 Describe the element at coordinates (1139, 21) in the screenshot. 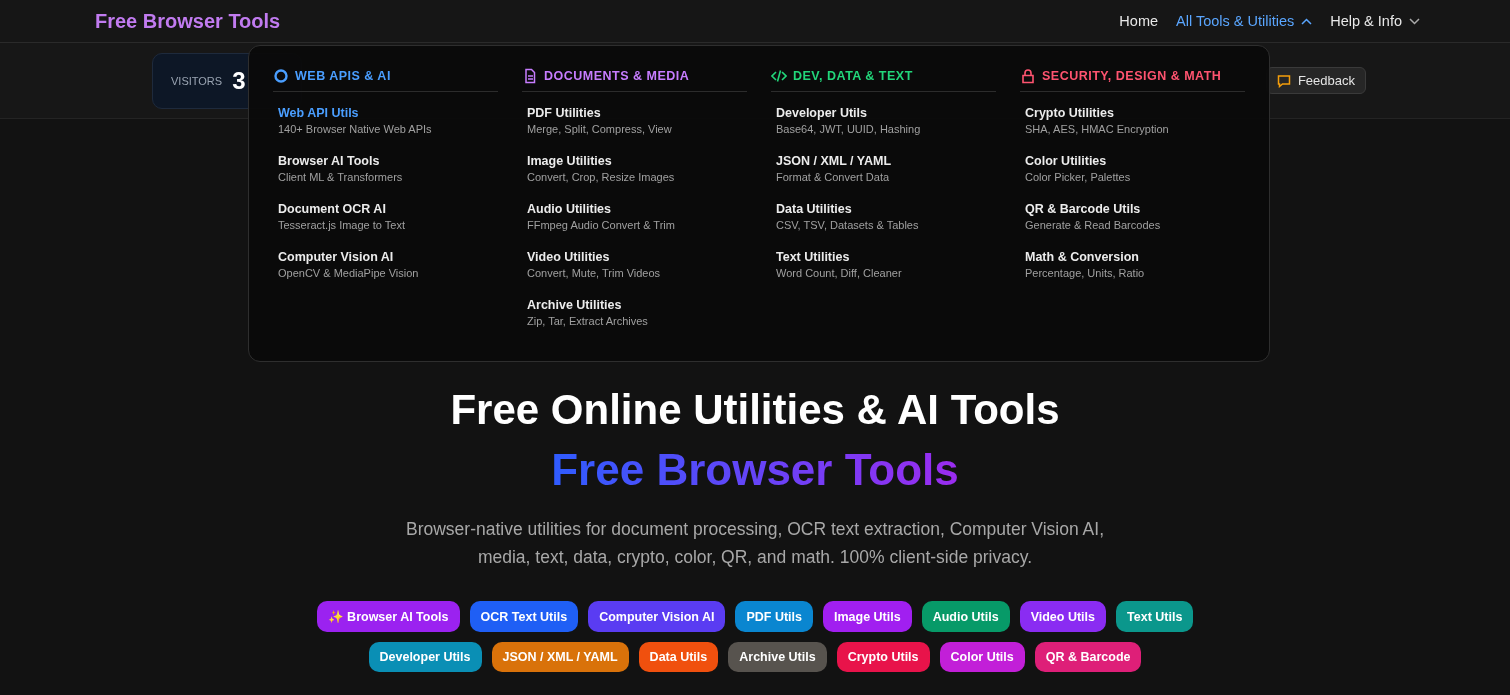

I see `nav-link: Home` at that location.